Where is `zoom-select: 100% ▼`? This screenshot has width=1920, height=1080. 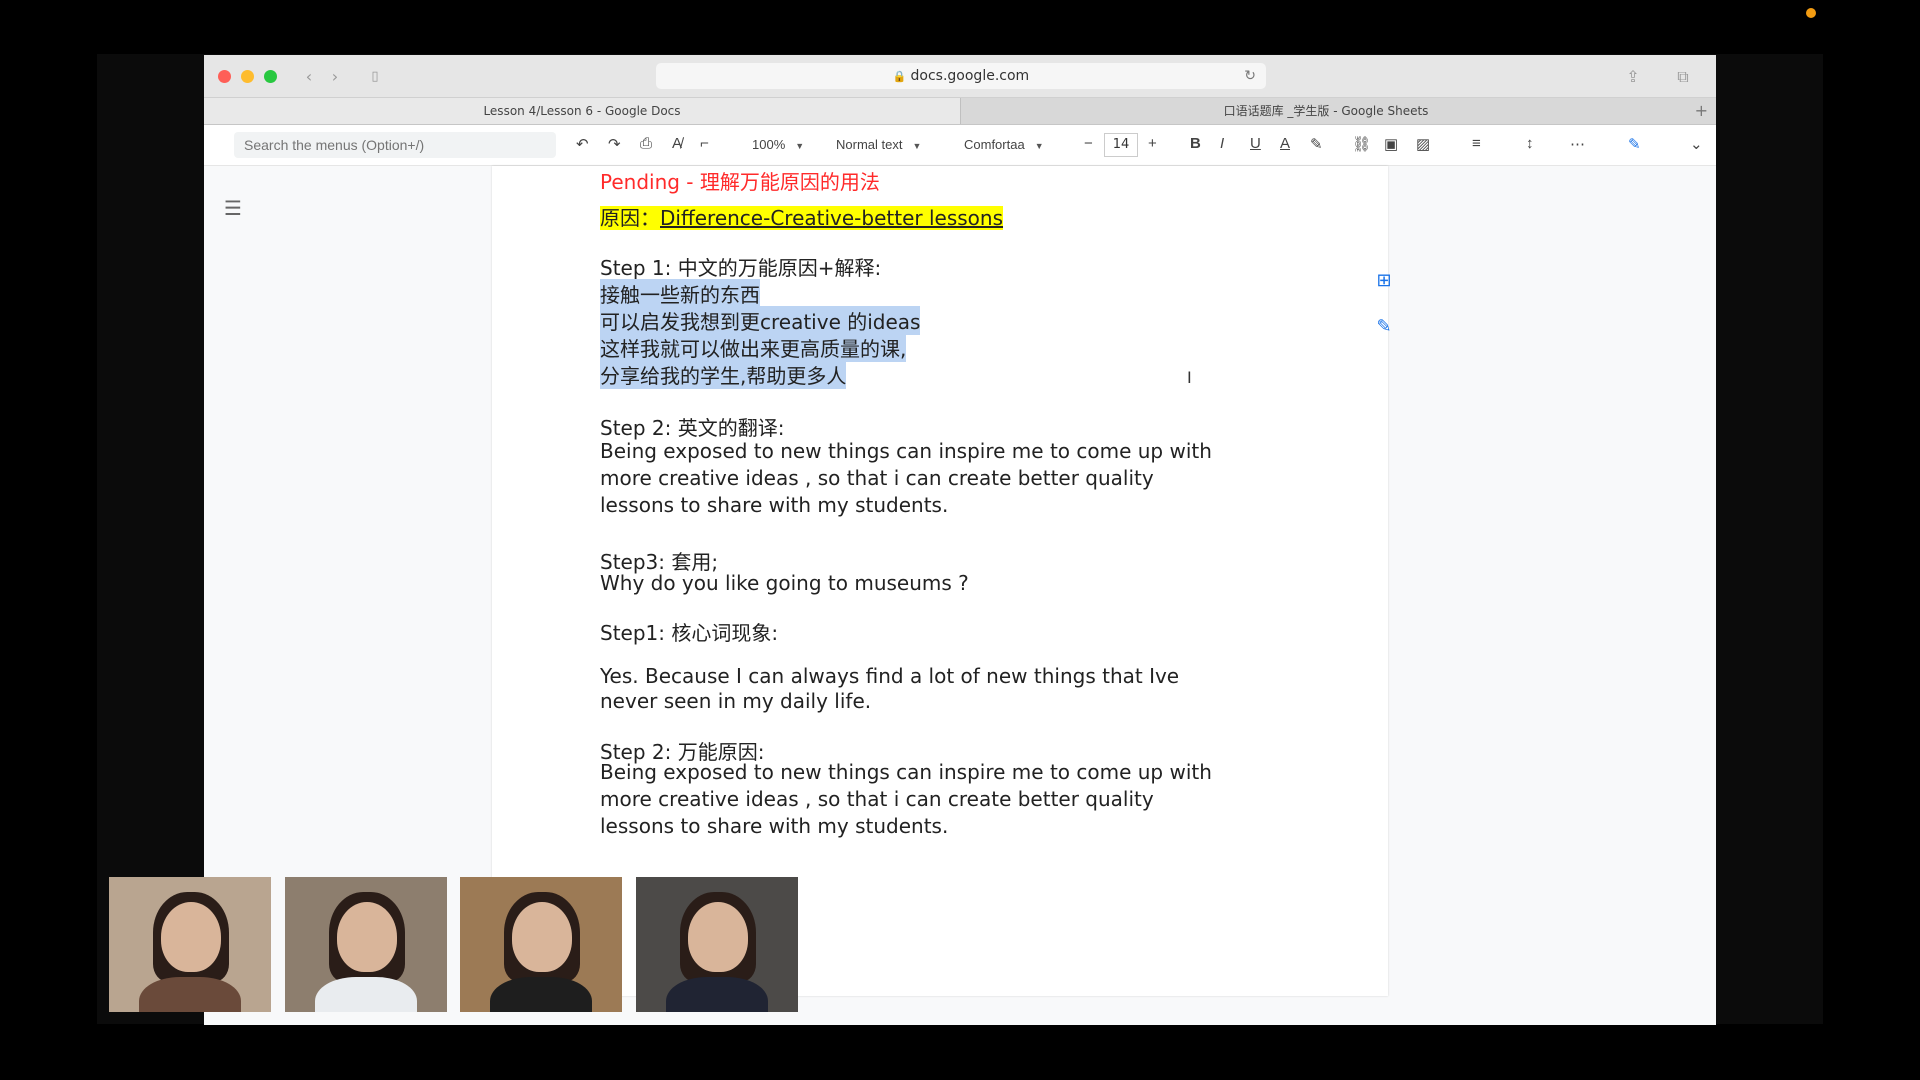 zoom-select: 100% ▼ is located at coordinates (778, 144).